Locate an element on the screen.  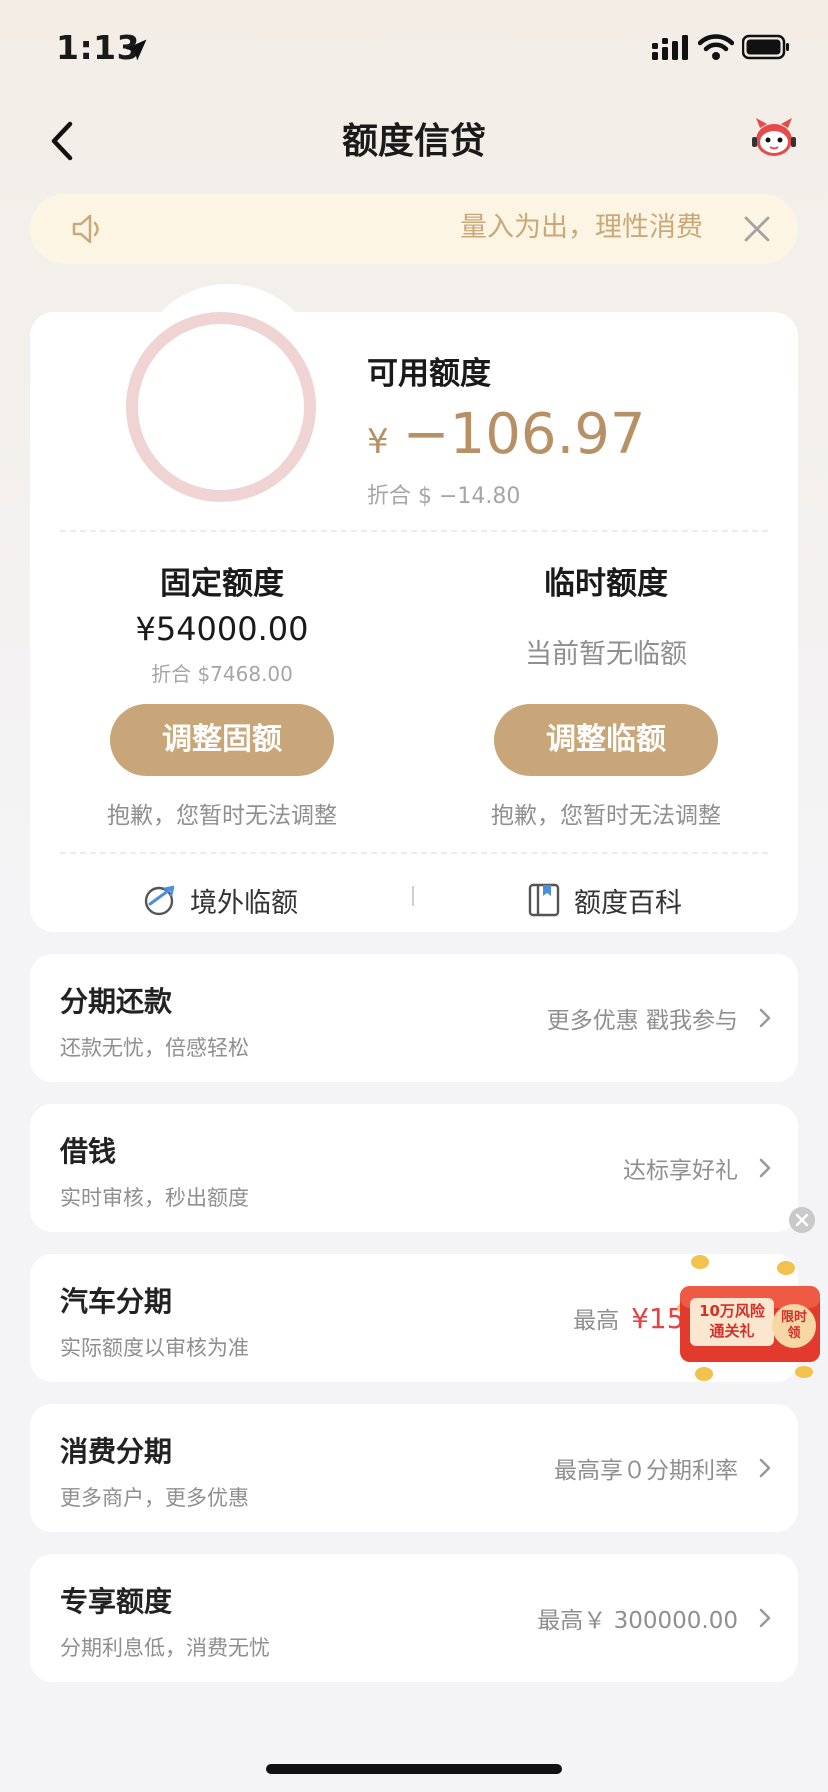
customer-service-mascot-icon is located at coordinates (774, 138).